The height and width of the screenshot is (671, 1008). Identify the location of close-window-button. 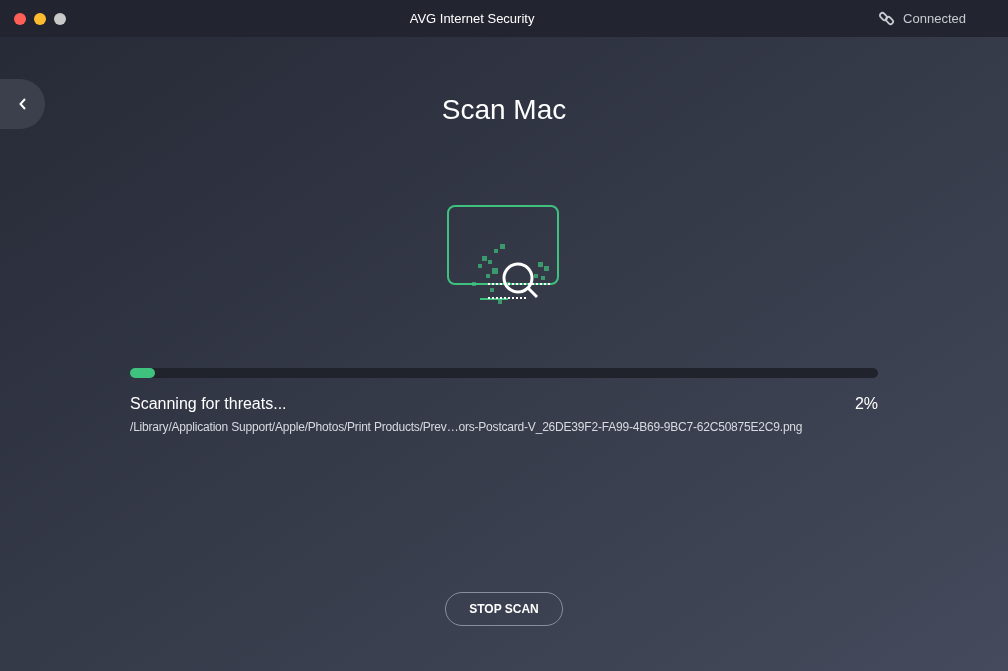
(20, 18).